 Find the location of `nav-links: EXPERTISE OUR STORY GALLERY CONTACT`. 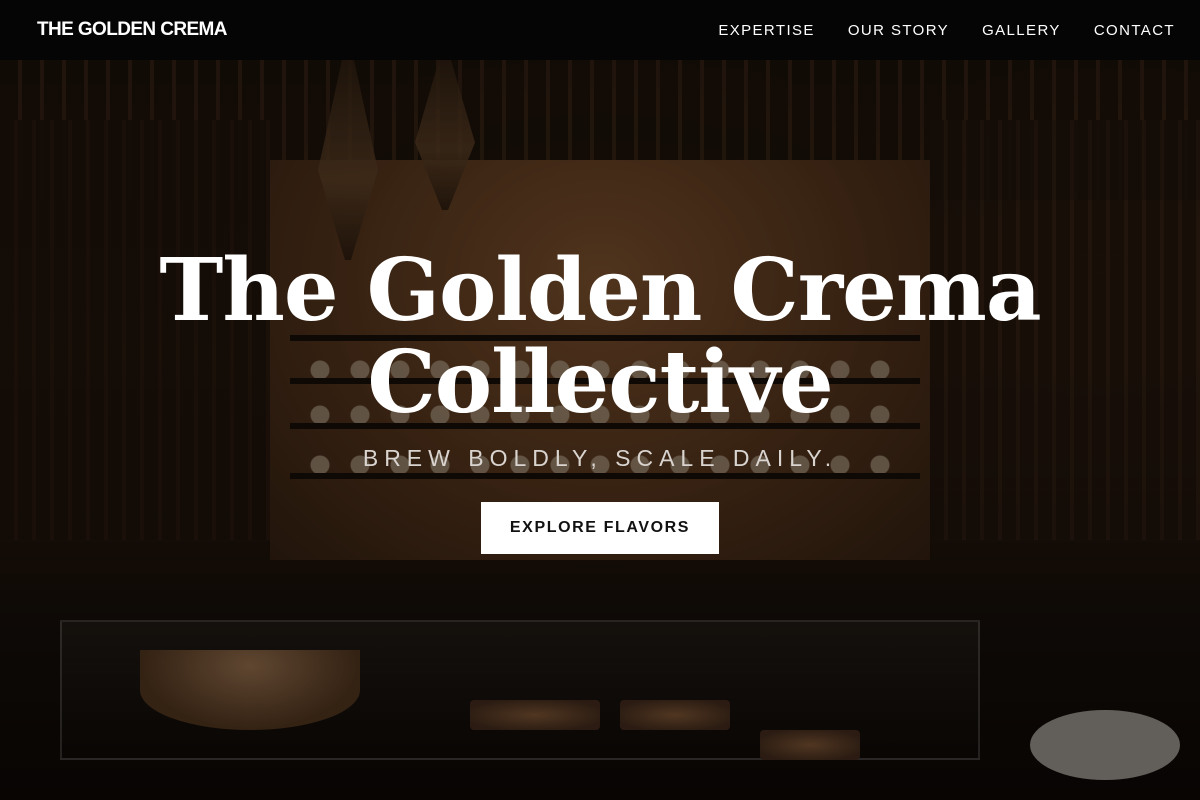

nav-links: EXPERTISE OUR STORY GALLERY CONTACT is located at coordinates (946, 30).